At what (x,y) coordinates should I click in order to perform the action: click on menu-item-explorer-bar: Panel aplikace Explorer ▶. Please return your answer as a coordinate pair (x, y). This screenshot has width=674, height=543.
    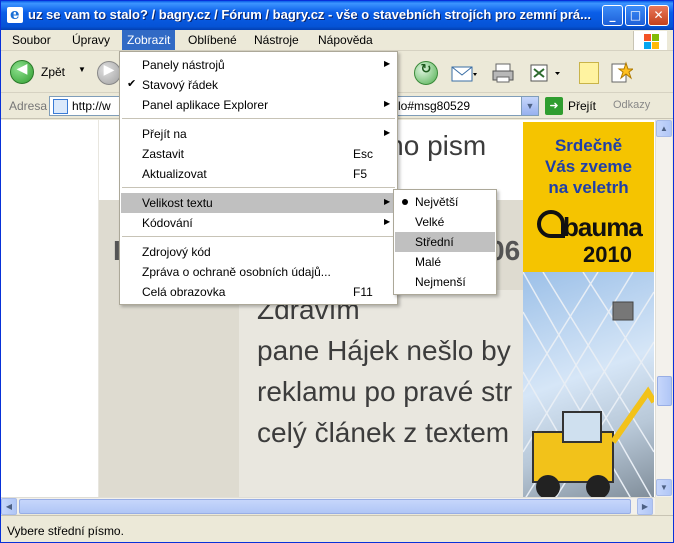
    Looking at the image, I should click on (258, 105).